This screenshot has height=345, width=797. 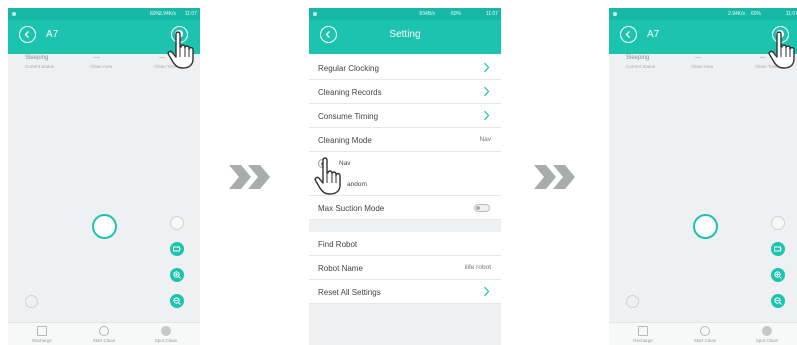 What do you see at coordinates (350, 92) in the screenshot?
I see `cleaning-records-label: Cleaning Records` at bounding box center [350, 92].